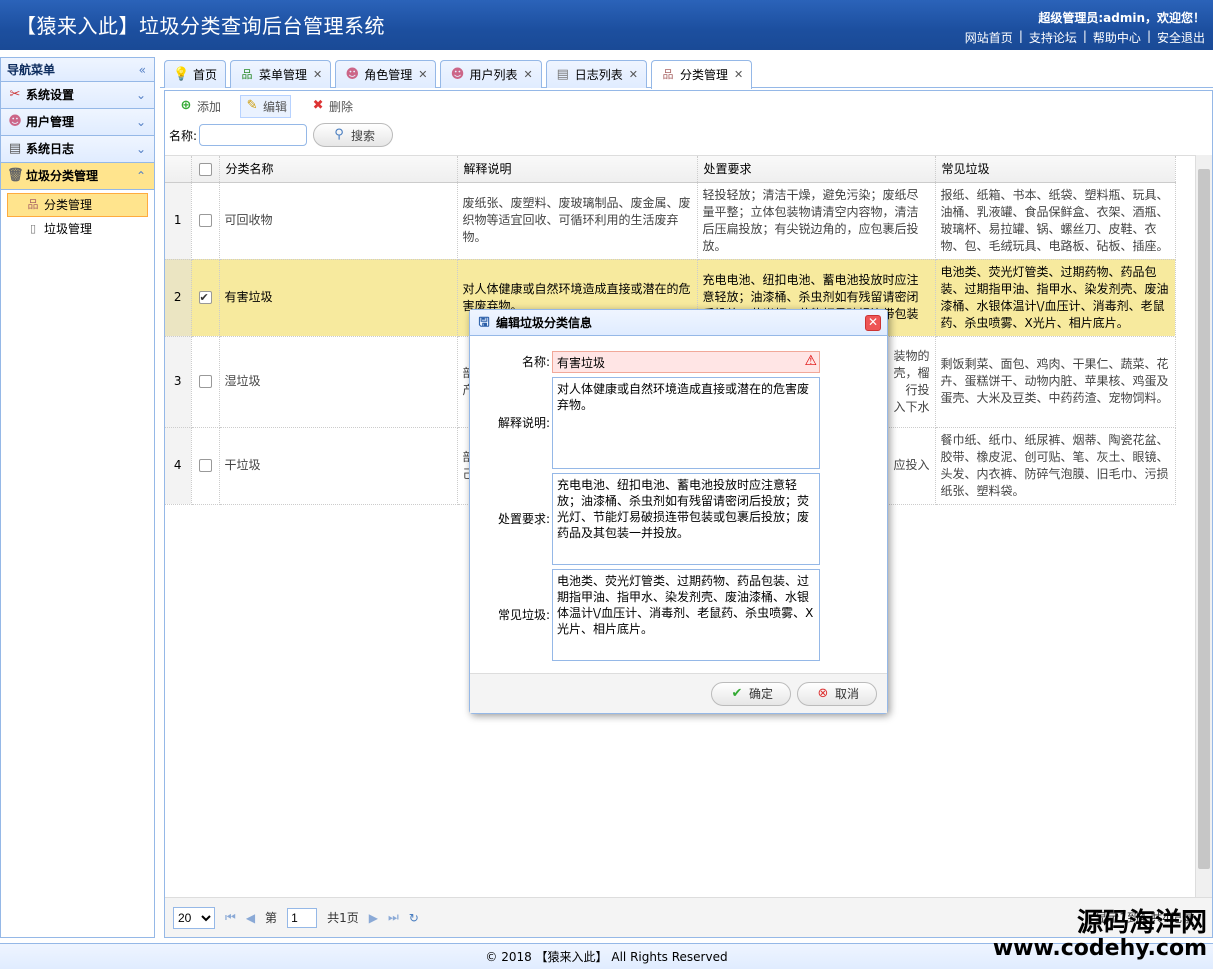  I want to click on tab-category: 品分类管理 ✕, so click(701, 74).